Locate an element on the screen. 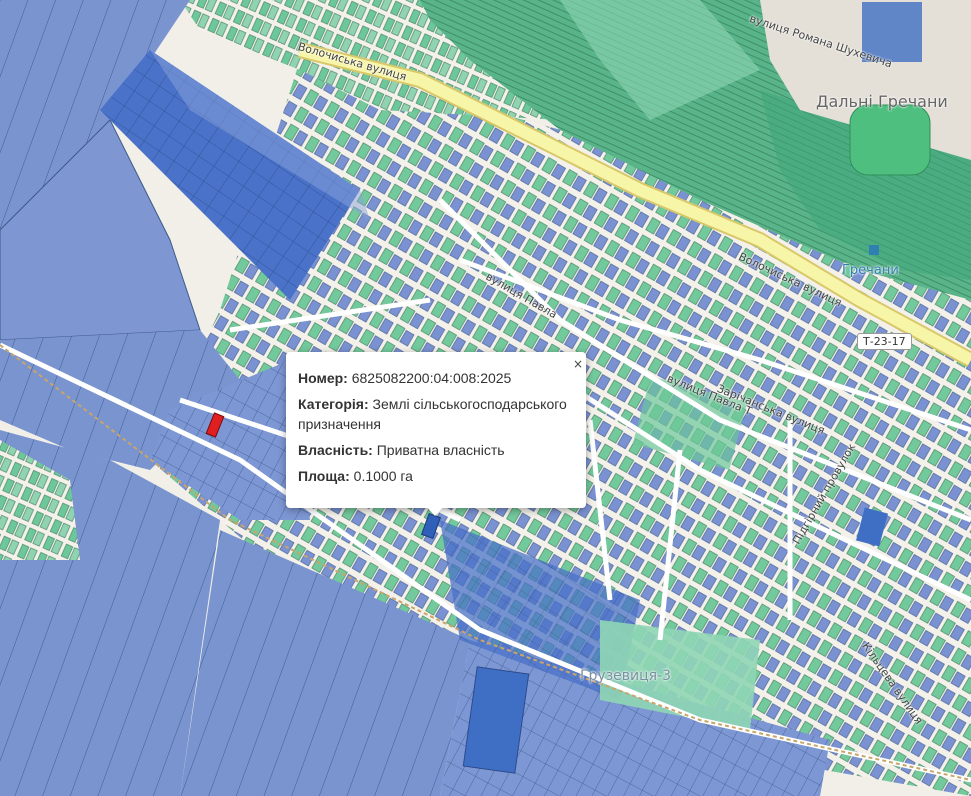 The height and width of the screenshot is (796, 971). stadium is located at coordinates (890, 140).